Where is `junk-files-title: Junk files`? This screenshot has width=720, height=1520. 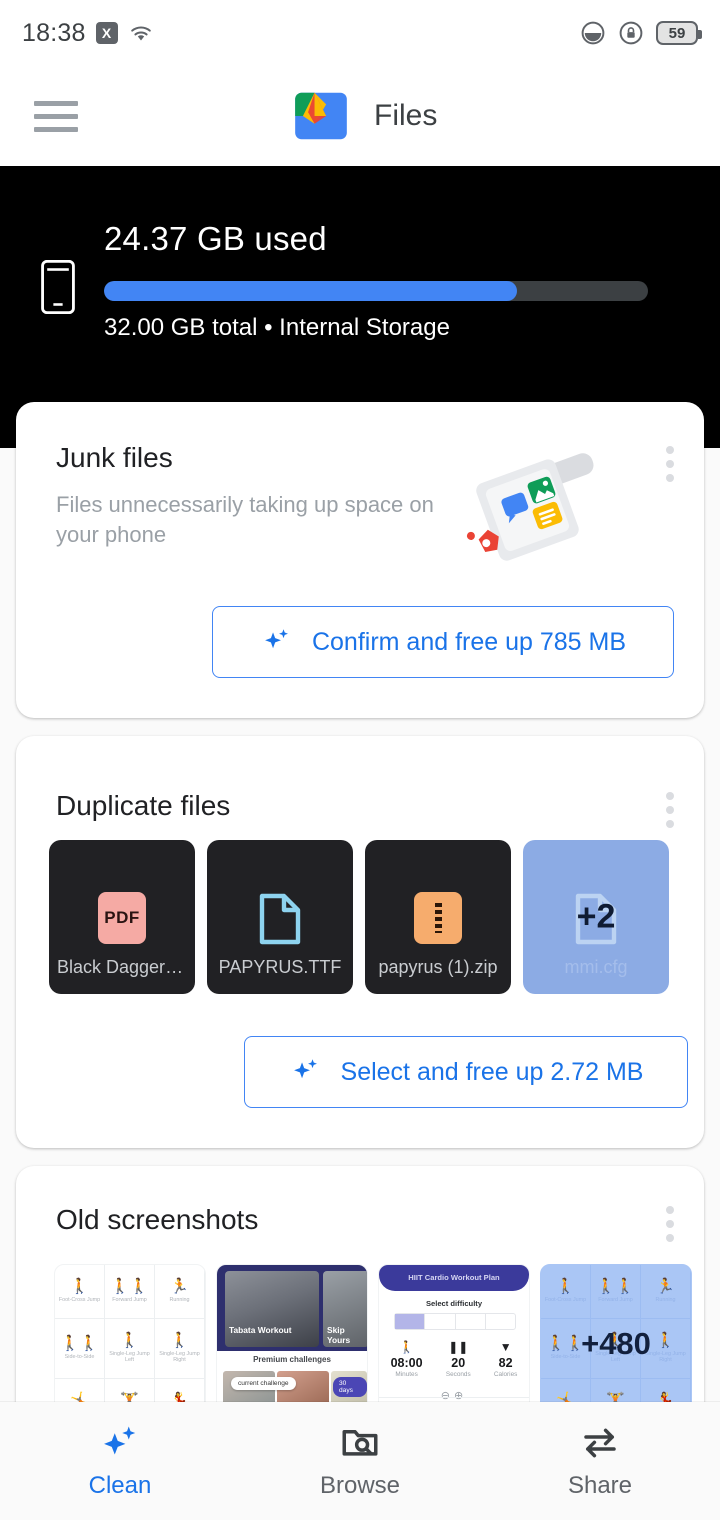 junk-files-title: Junk files is located at coordinates (114, 457).